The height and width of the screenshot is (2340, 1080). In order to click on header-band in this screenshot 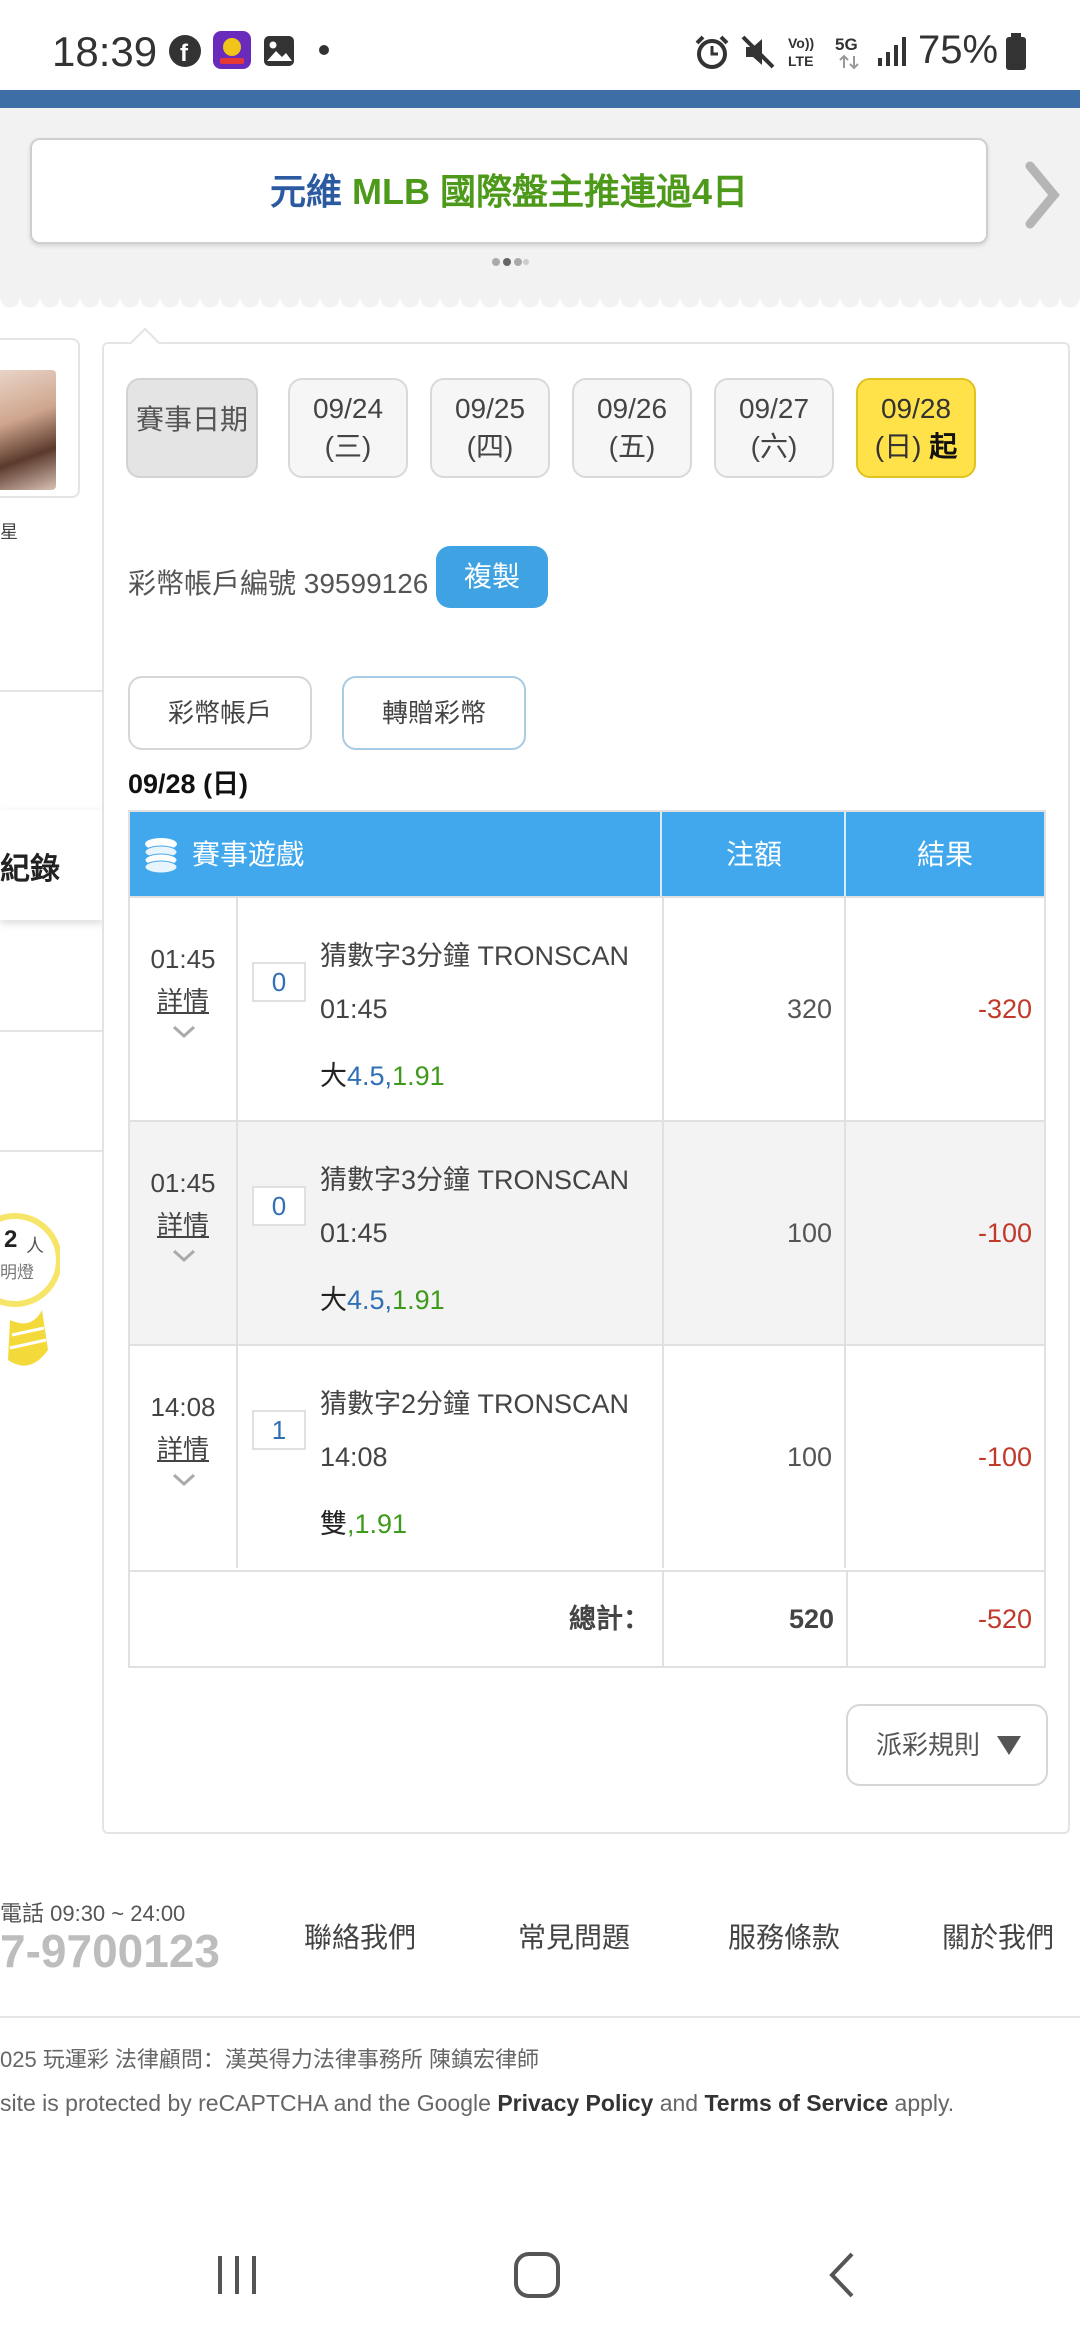, I will do `click(540, 99)`.